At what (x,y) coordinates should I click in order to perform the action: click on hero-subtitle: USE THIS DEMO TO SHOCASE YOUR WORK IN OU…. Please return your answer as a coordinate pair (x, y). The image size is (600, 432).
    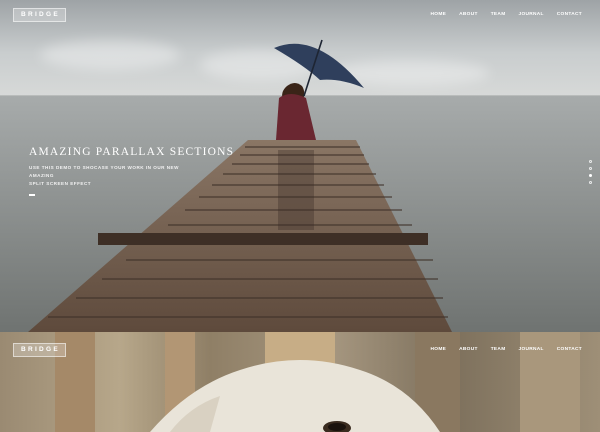
    Looking at the image, I should click on (104, 176).